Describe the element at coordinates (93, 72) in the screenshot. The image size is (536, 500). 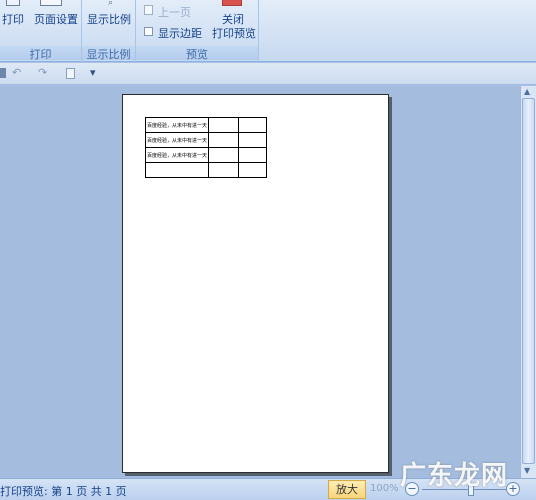
I see `customize-qat-icon: ▾` at that location.